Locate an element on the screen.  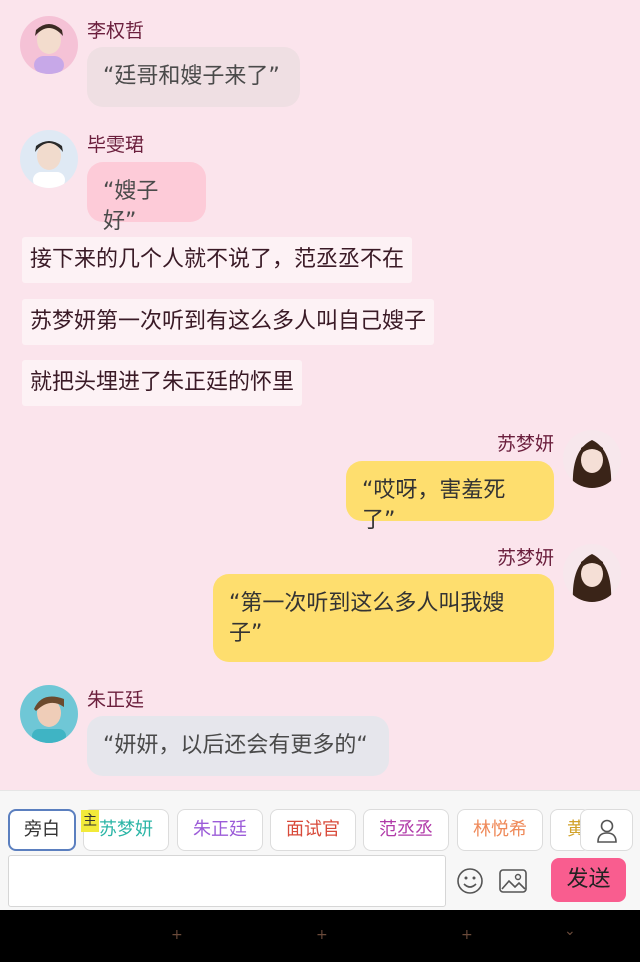
narration-text: 接下来的几个人就不说了，范丞丞不在 is located at coordinates (217, 260).